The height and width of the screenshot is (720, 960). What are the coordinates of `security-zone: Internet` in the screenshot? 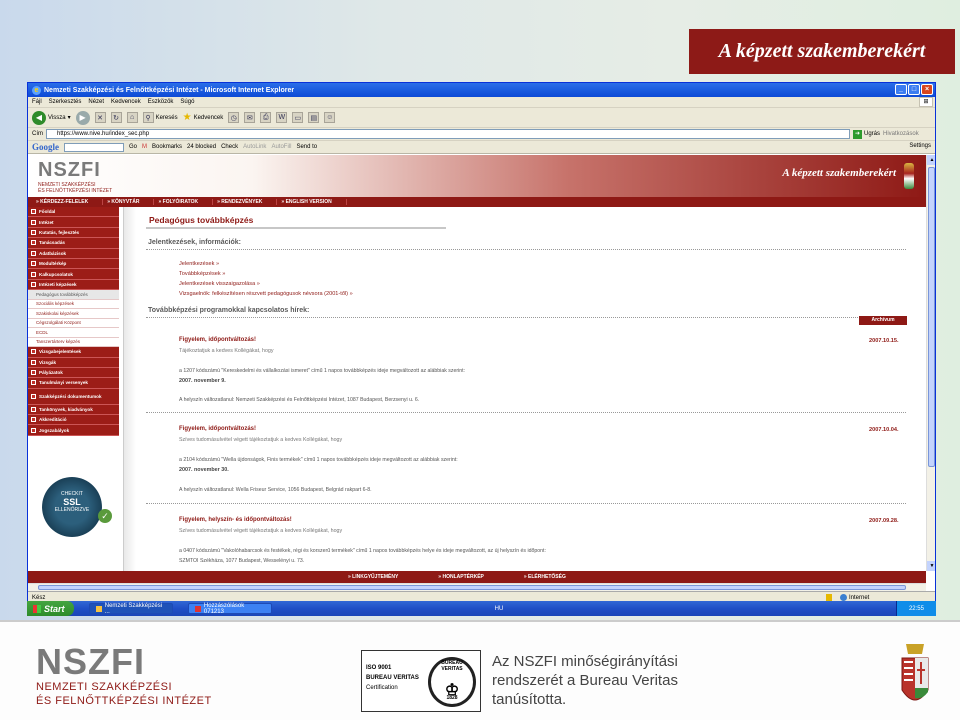 It's located at (854, 597).